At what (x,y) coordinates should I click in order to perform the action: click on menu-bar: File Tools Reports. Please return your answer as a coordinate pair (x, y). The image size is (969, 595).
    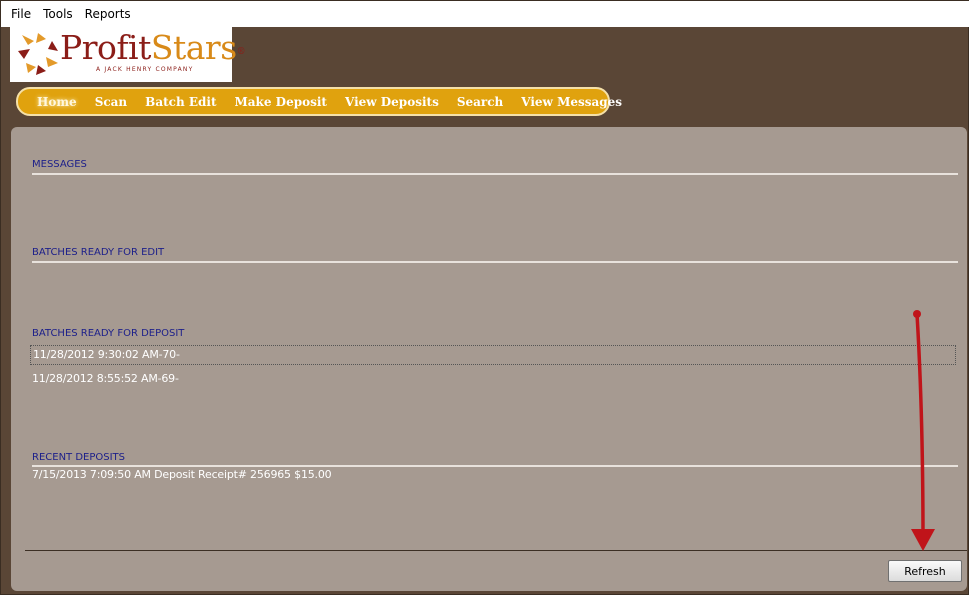
    Looking at the image, I should click on (485, 14).